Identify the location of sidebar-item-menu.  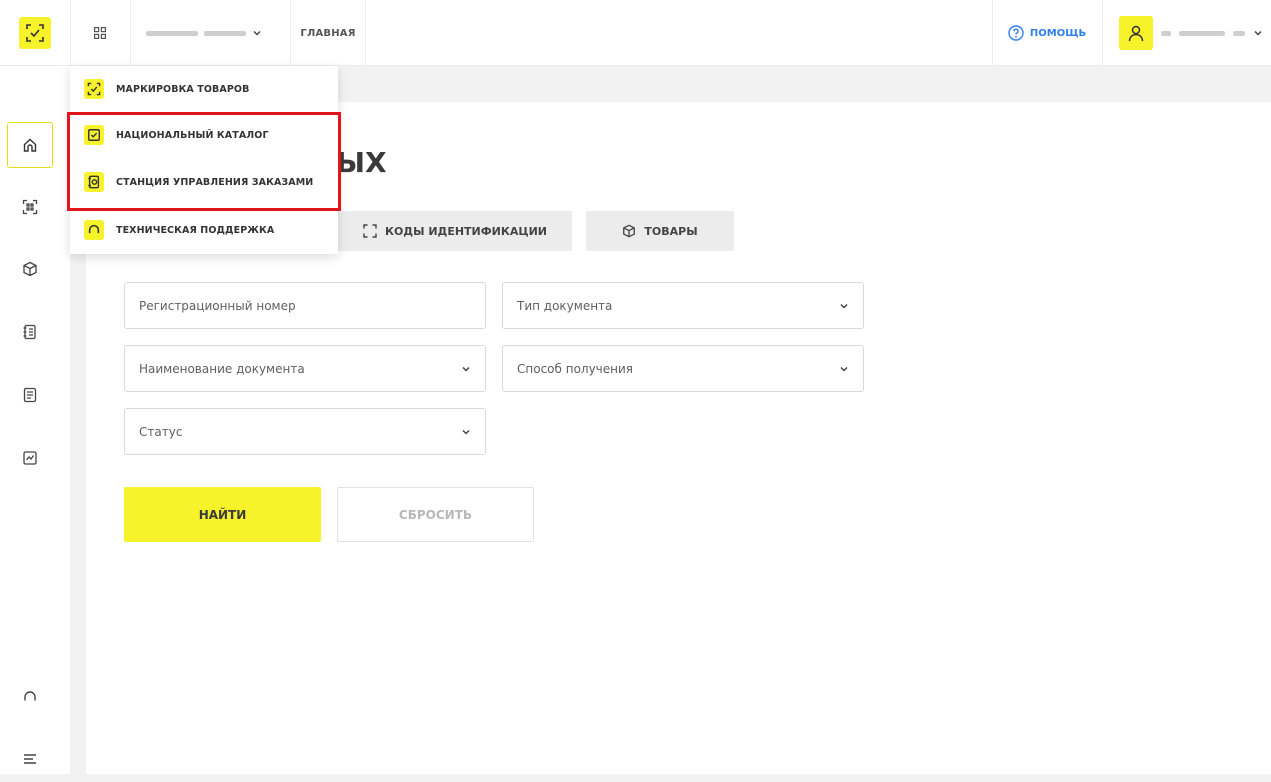
(30, 759).